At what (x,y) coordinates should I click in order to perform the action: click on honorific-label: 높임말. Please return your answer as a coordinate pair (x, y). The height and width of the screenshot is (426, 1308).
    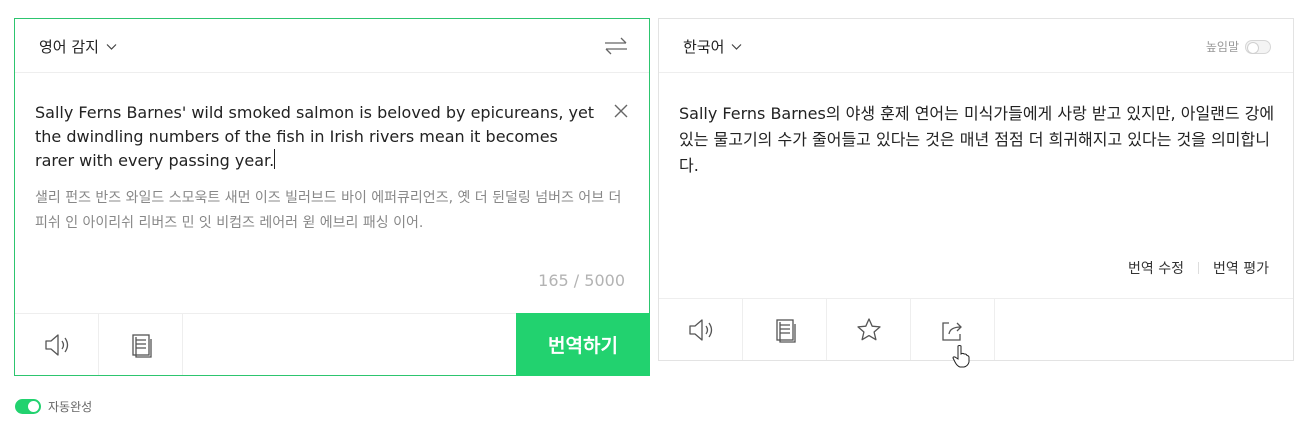
    Looking at the image, I should click on (1222, 47).